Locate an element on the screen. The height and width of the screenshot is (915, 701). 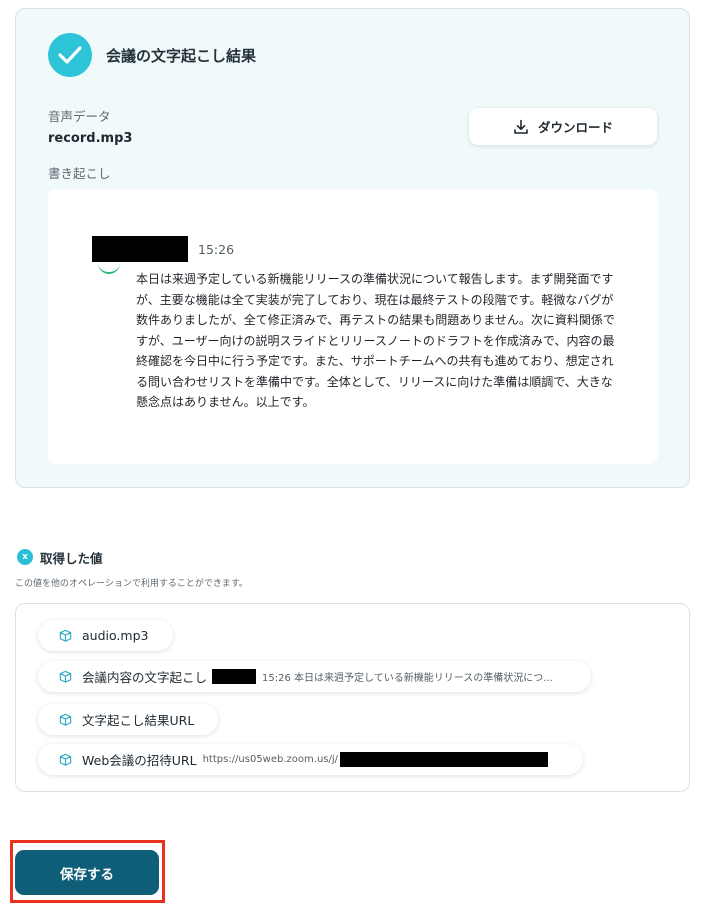
save-button: 保存する is located at coordinates (87, 872).